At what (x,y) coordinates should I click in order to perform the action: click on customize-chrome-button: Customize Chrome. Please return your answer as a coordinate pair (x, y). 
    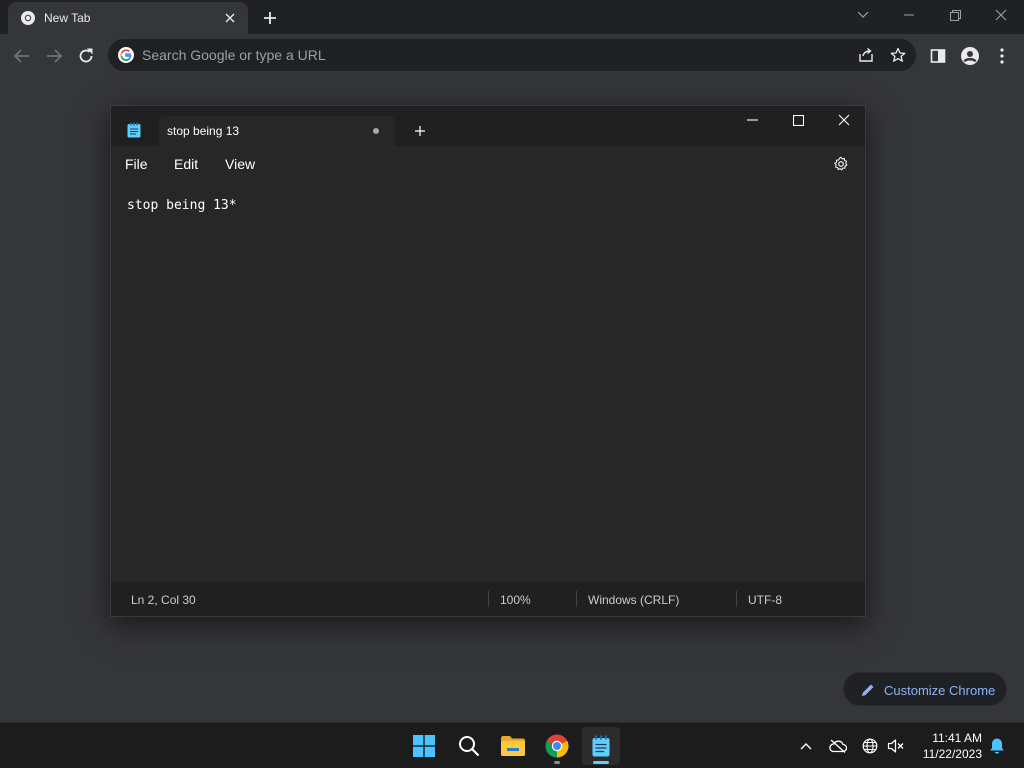
    Looking at the image, I should click on (925, 689).